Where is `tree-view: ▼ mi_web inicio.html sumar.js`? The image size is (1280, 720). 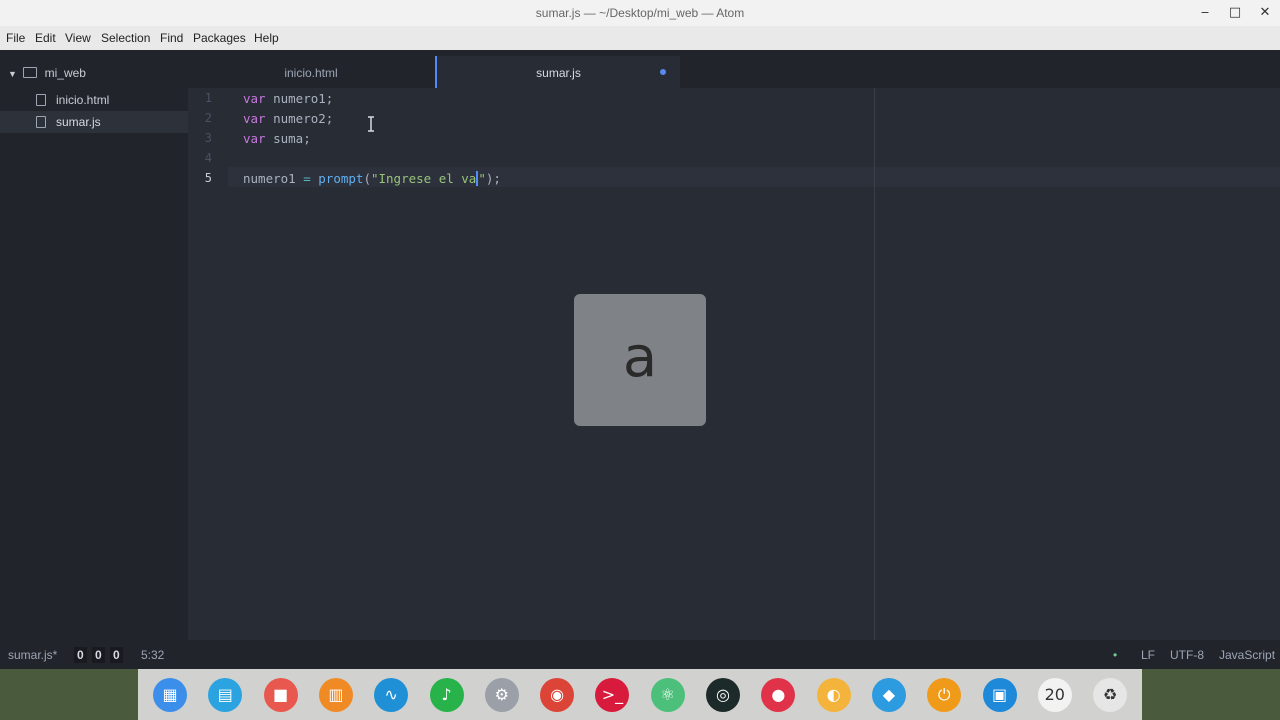 tree-view: ▼ mi_web inicio.html sumar.js is located at coordinates (94, 345).